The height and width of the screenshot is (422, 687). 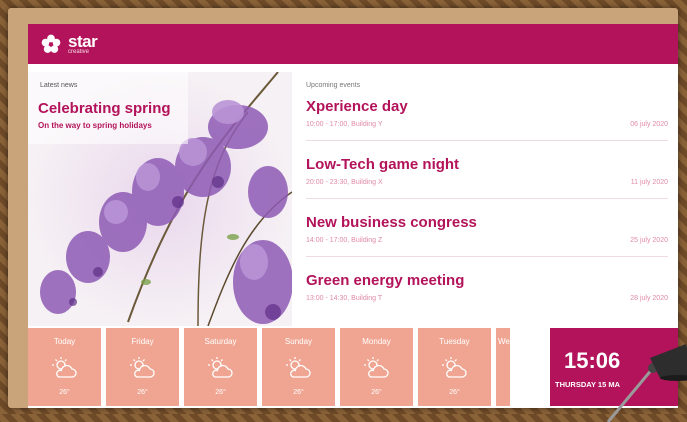 What do you see at coordinates (344, 124) in the screenshot?
I see `event-time-location: 10:00 - 17:00, Building Y` at bounding box center [344, 124].